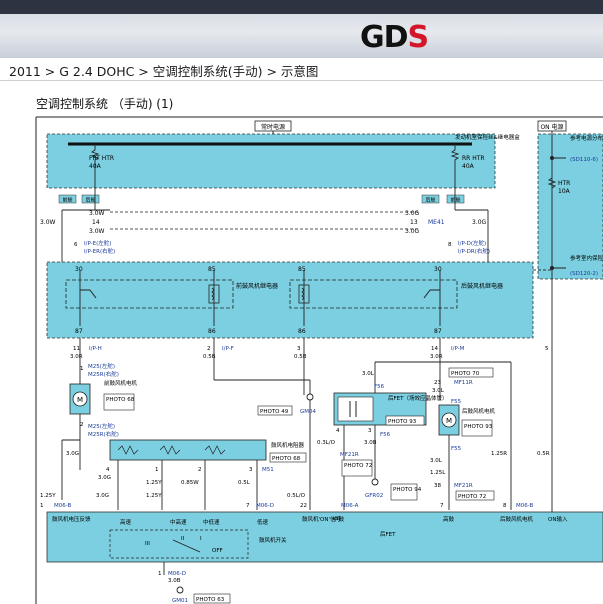  I want to click on svg-text: PHOTO 70, so click(465, 374).